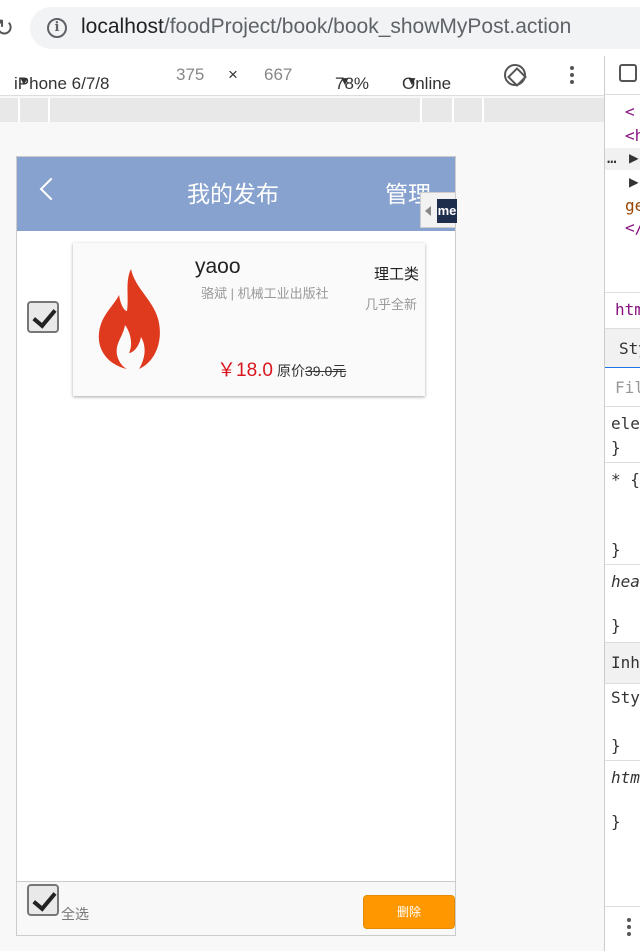  I want to click on dom-line: <, so click(632, 111).